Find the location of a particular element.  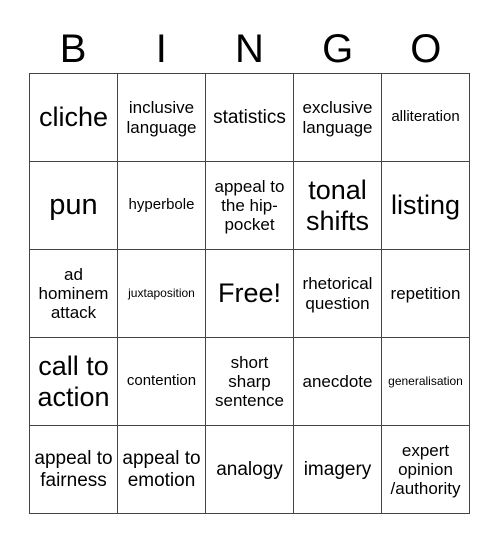

bingo-cell: ad hominem attack is located at coordinates (74, 294).